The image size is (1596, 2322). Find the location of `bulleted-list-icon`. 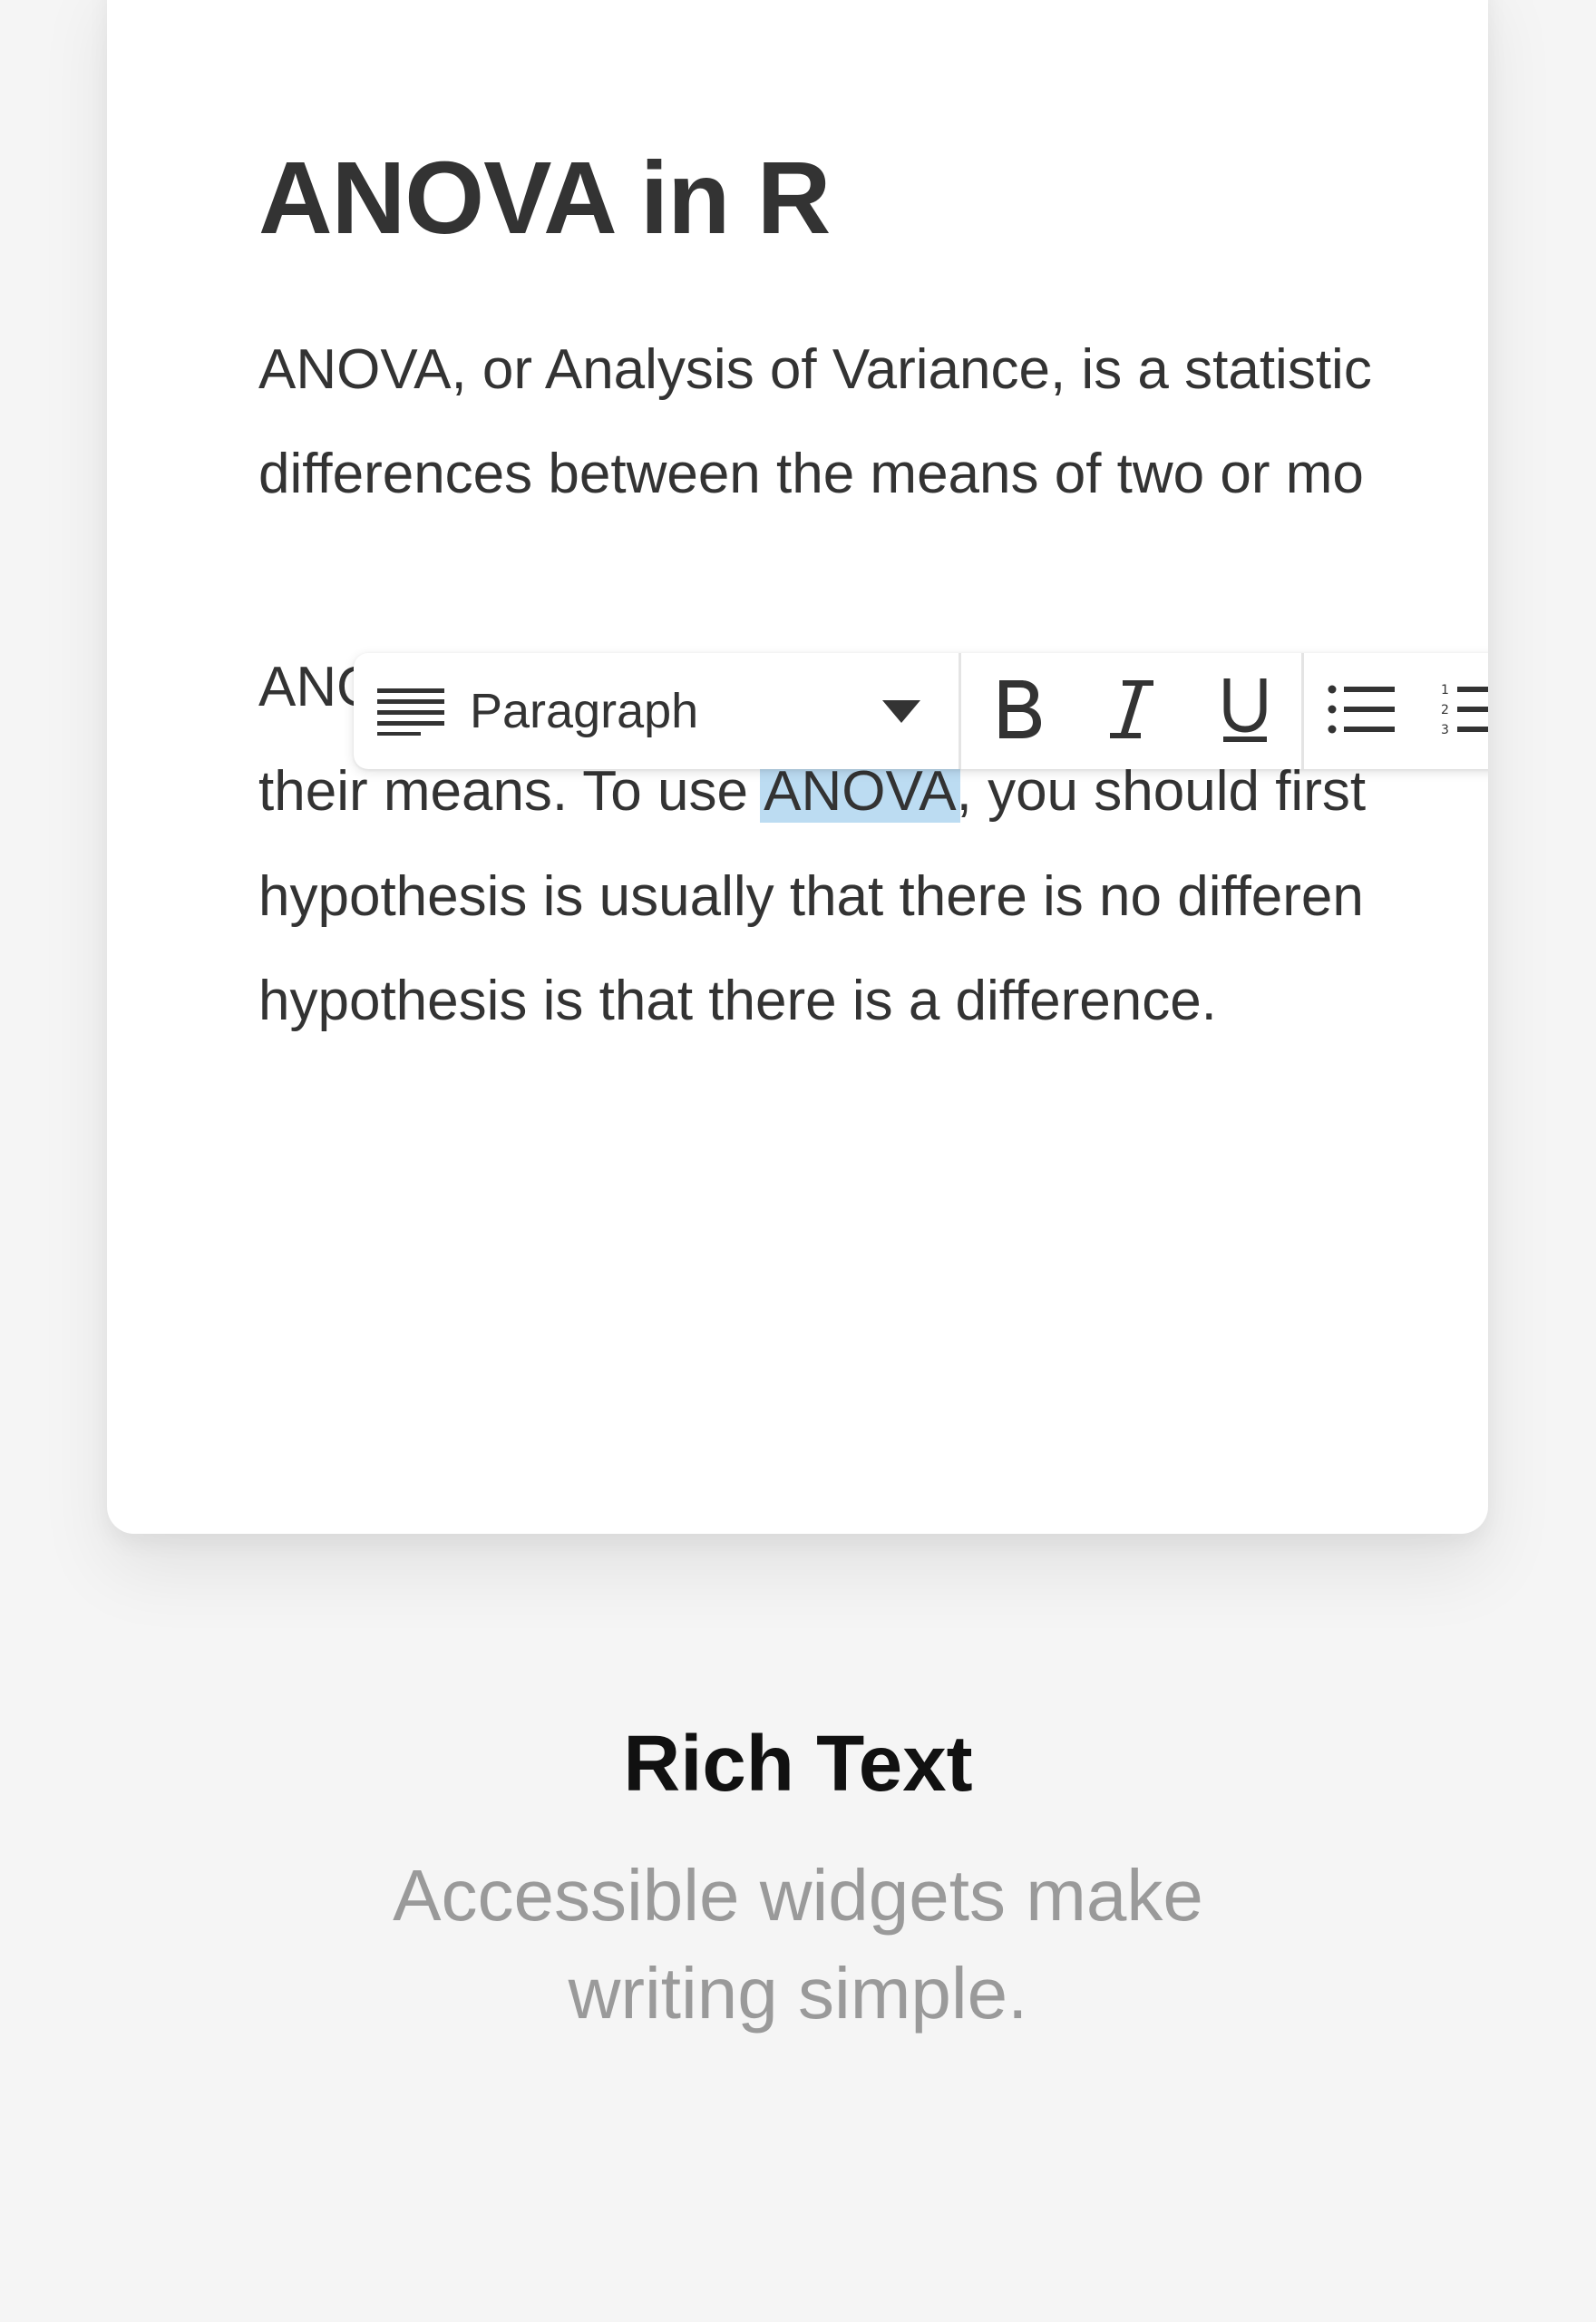

bulleted-list-icon is located at coordinates (1361, 711).